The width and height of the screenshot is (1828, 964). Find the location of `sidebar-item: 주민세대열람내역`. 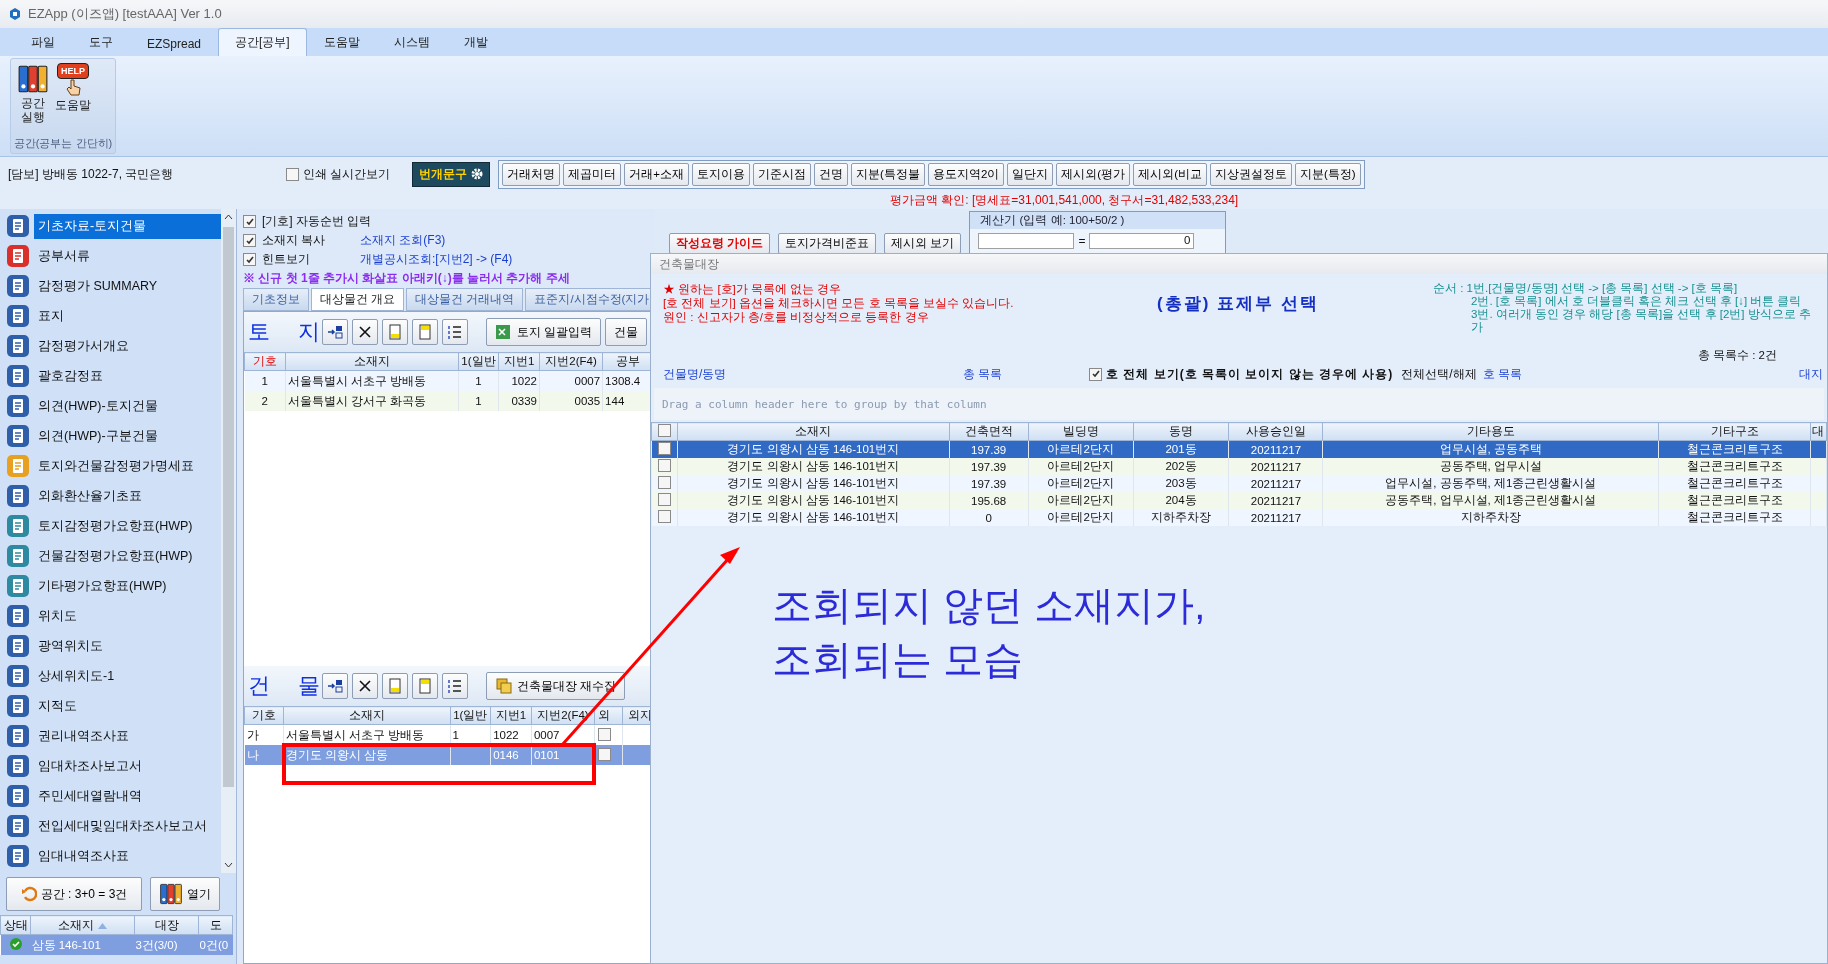

sidebar-item: 주민세대열람내역 is located at coordinates (110, 796).